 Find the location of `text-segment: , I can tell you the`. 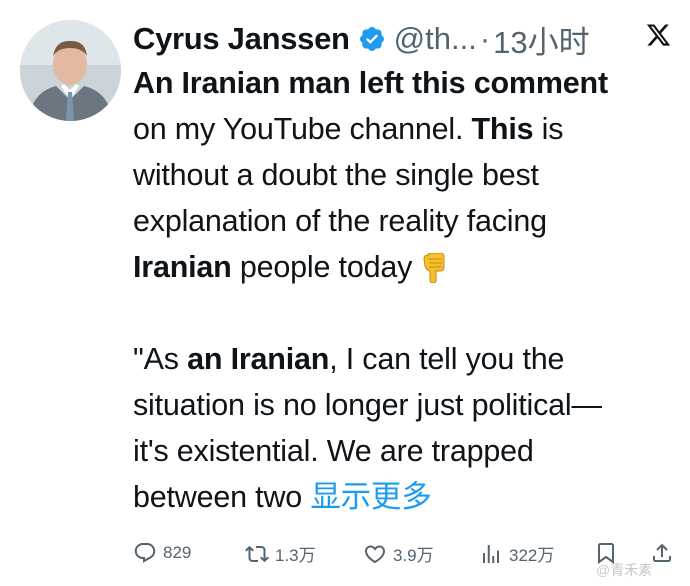

text-segment: , I can tell you the is located at coordinates (447, 359).